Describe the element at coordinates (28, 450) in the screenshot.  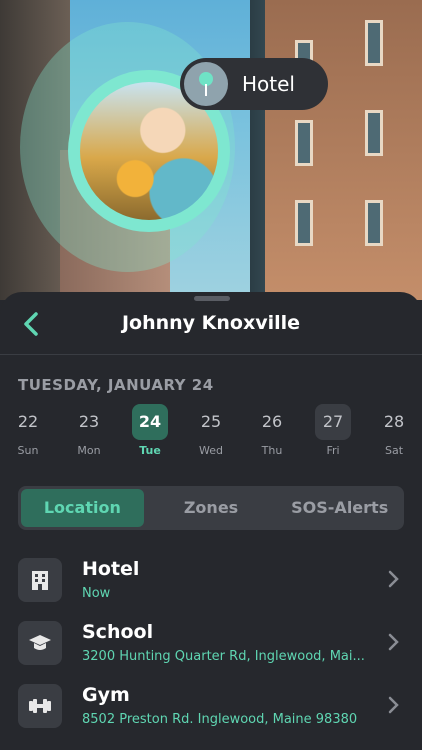
I see `day-weekday: Sun` at that location.